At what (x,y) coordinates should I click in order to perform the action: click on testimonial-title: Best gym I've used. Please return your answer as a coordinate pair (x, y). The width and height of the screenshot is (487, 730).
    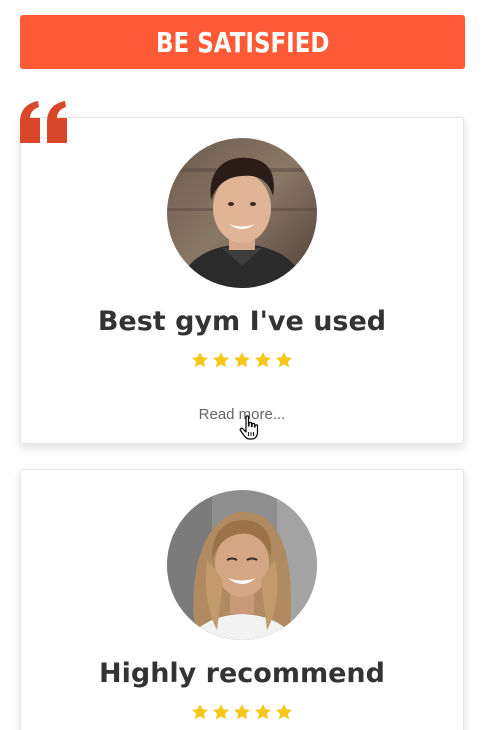
    Looking at the image, I should click on (242, 321).